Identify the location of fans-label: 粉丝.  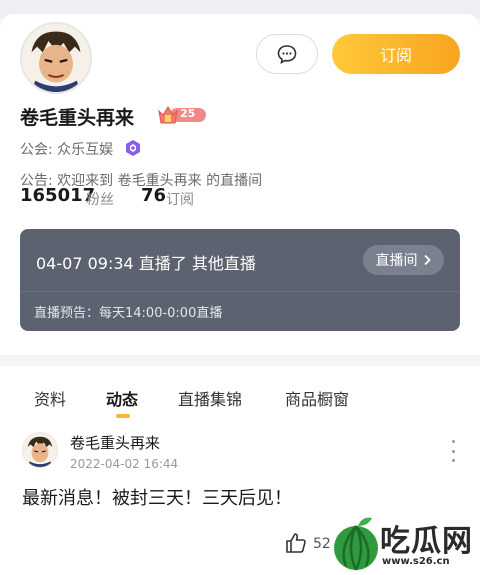
(100, 200).